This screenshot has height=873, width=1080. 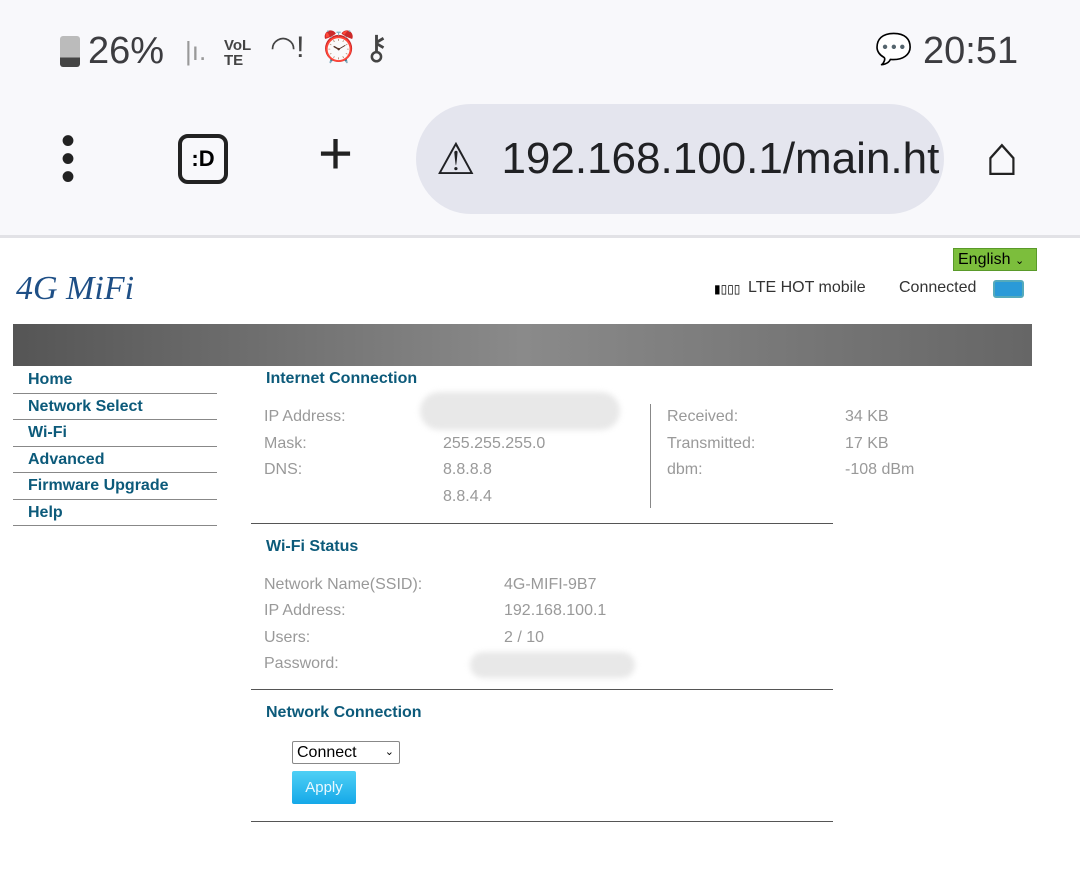 I want to click on received-label: Received:, so click(x=703, y=416).